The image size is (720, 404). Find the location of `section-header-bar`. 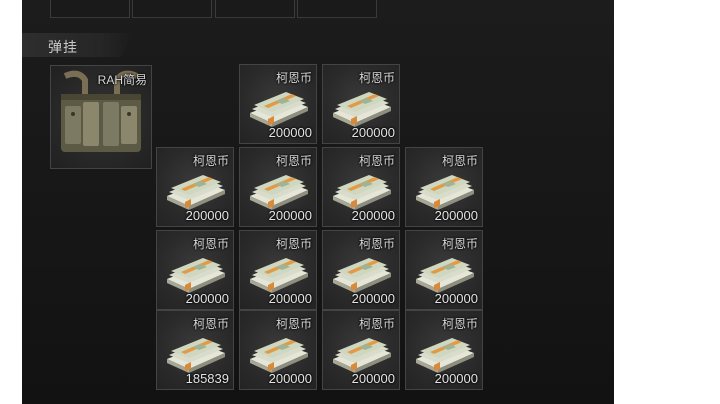

section-header-bar is located at coordinates (78, 45).